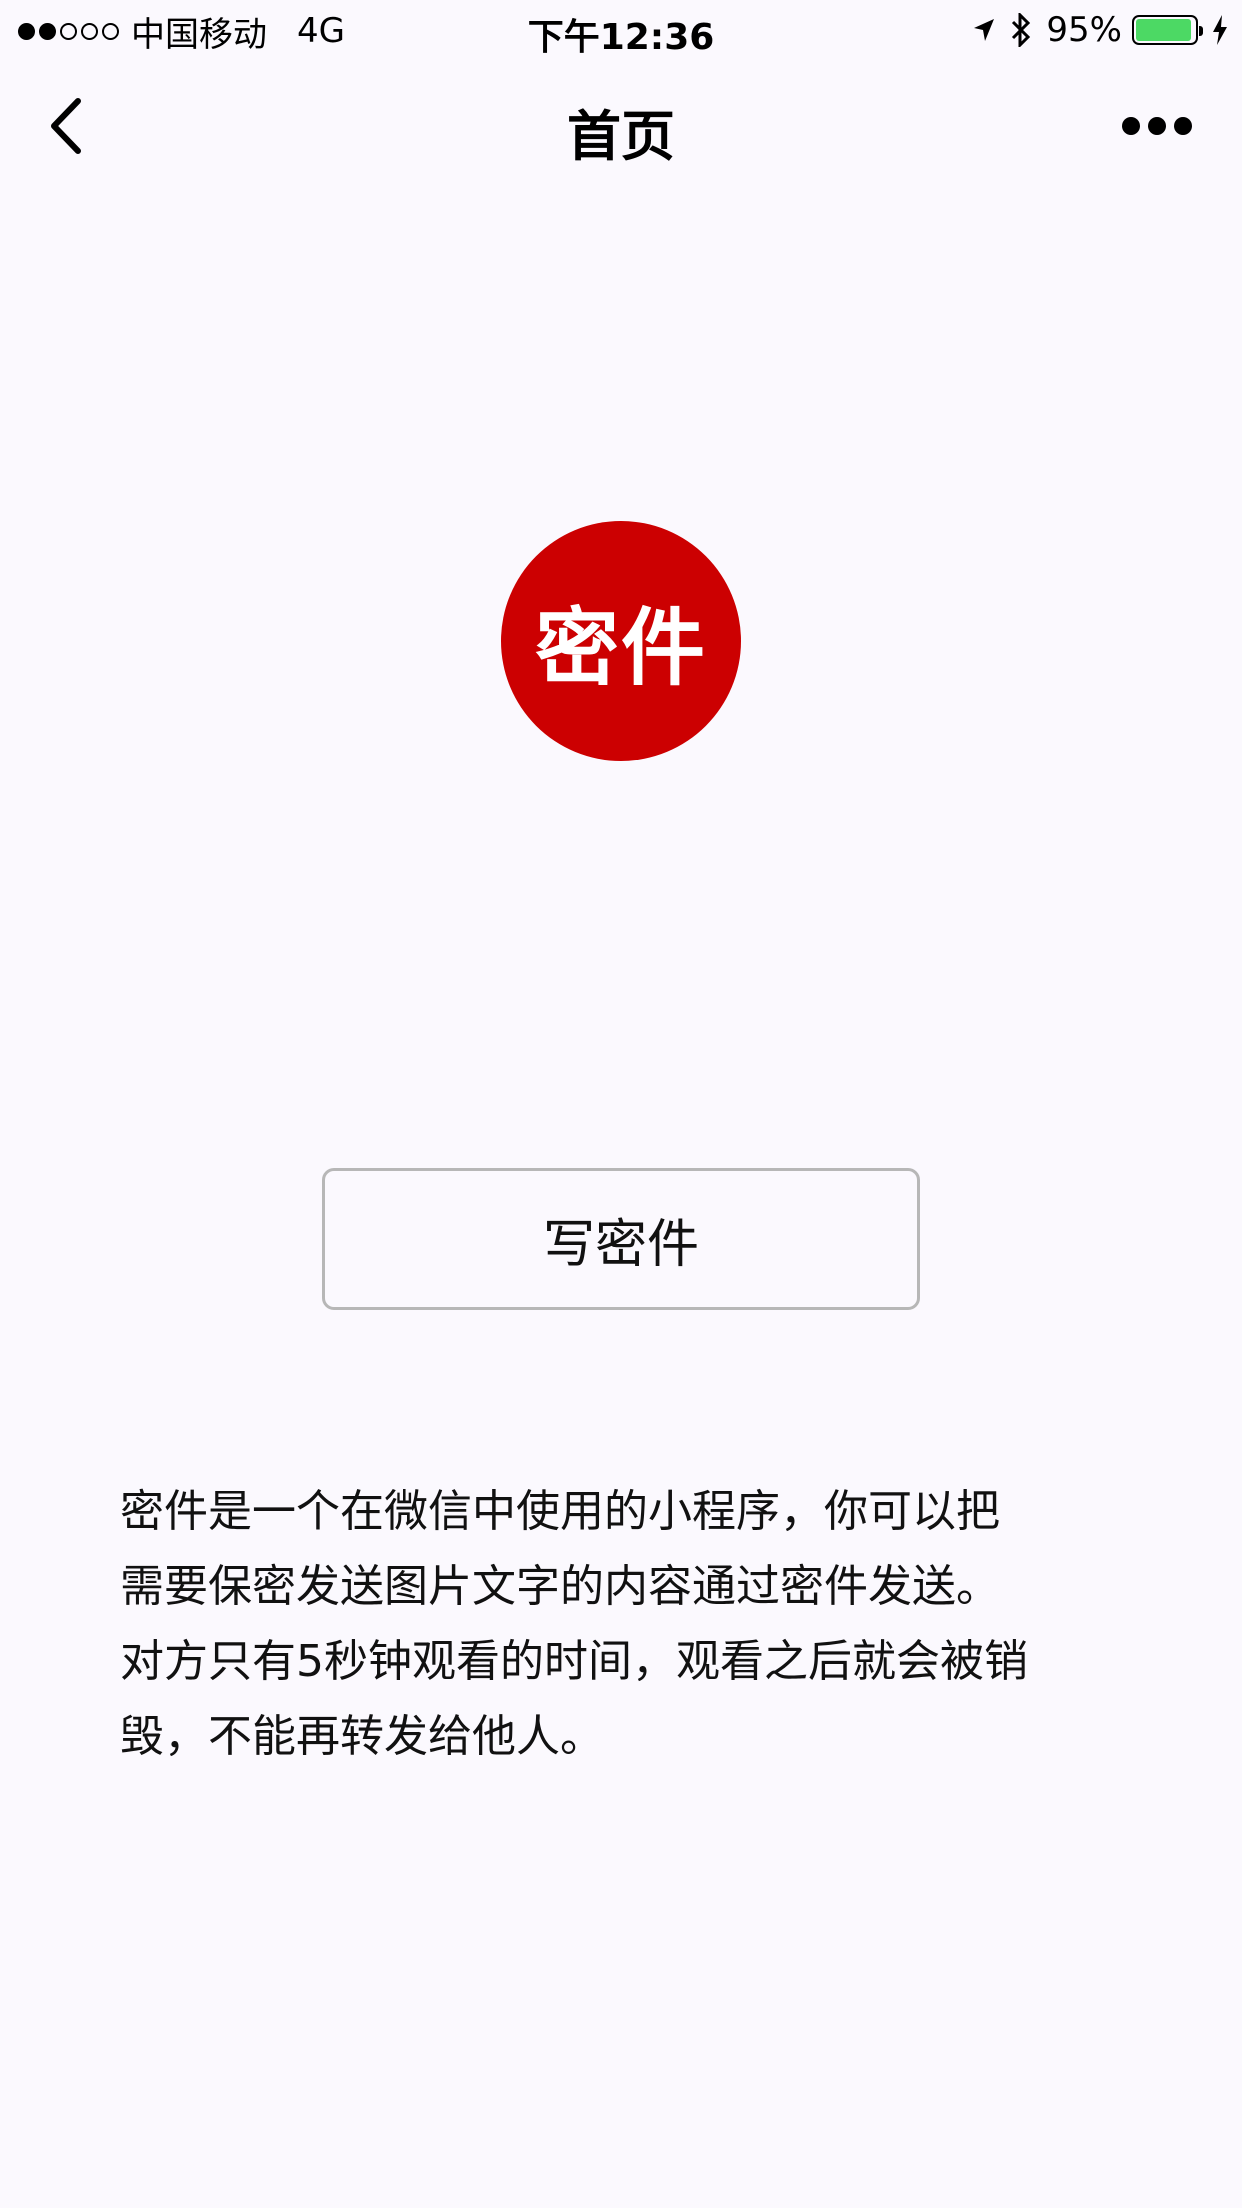 This screenshot has height=2208, width=1242. What do you see at coordinates (574, 1661) in the screenshot?
I see `description-line: 对方只有5秒钟观看的时间，观看之后就会被销` at bounding box center [574, 1661].